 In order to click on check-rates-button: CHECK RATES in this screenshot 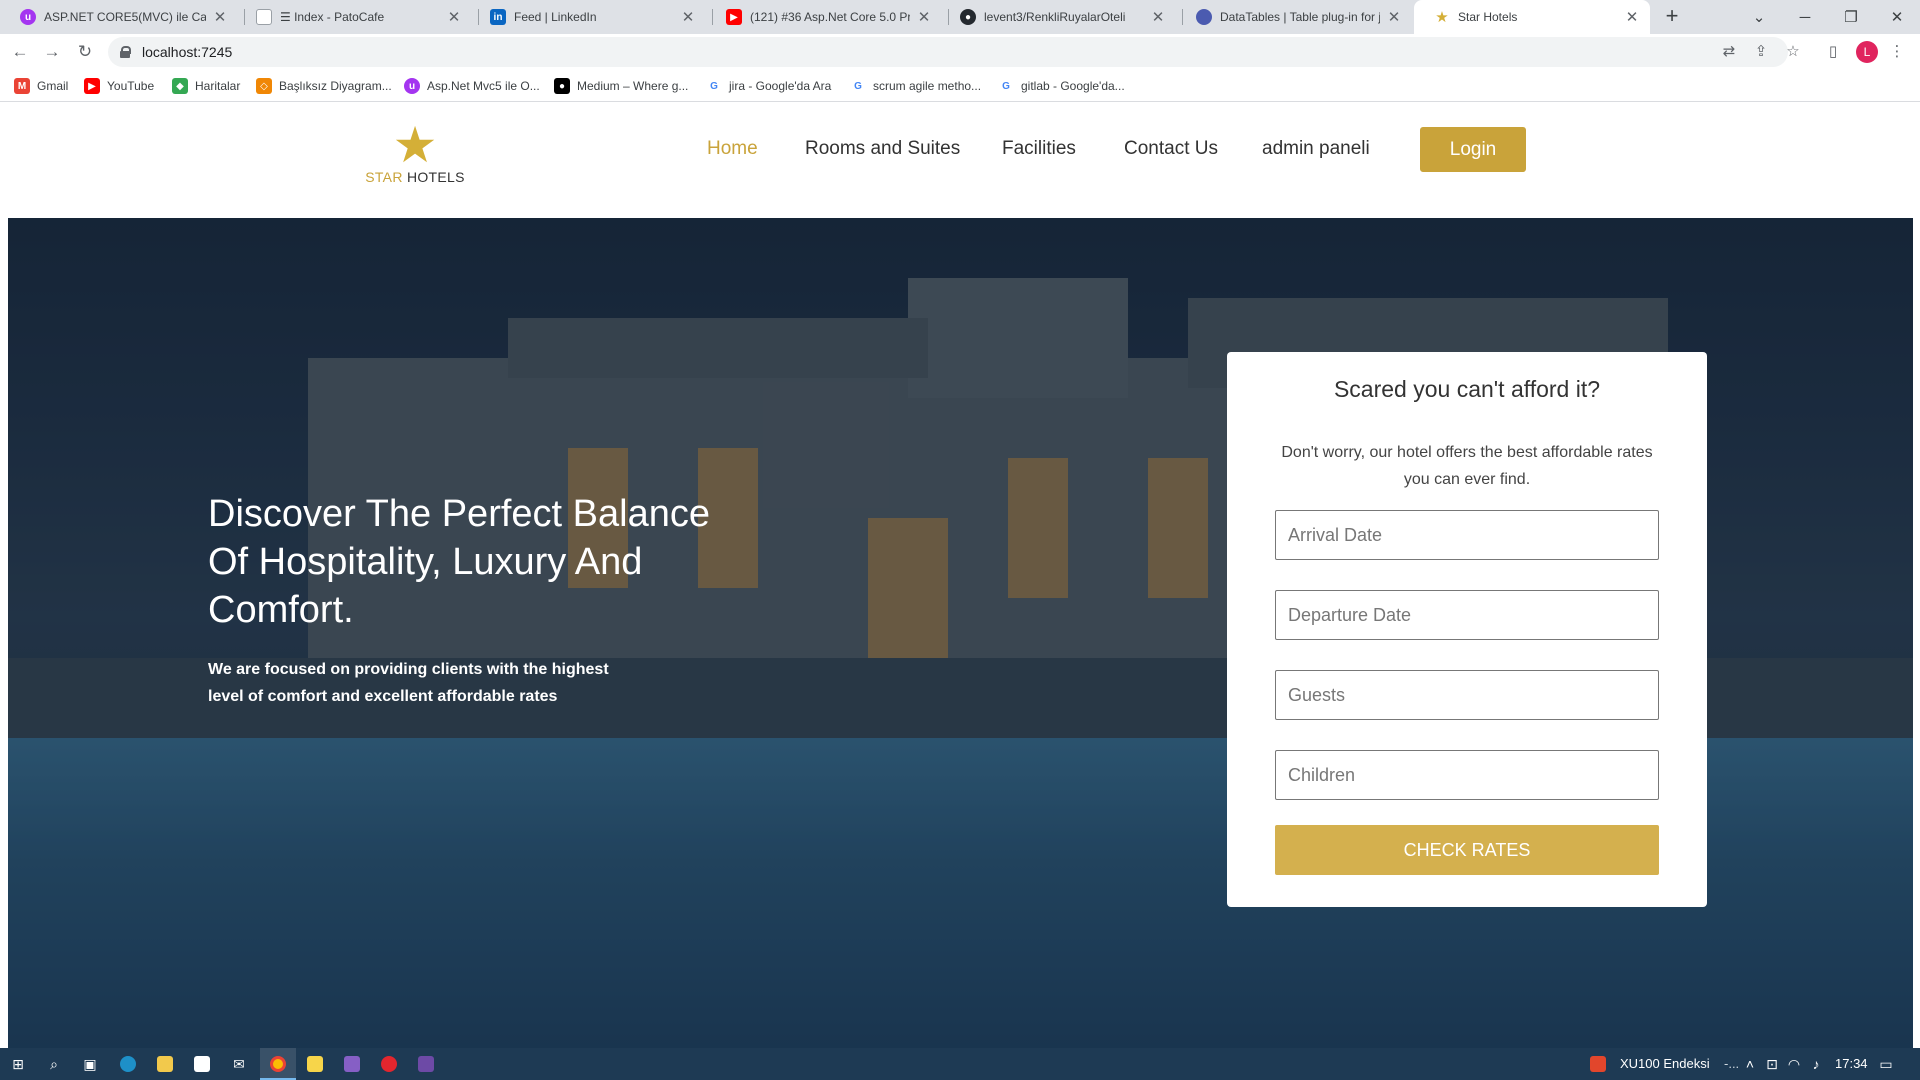, I will do `click(1467, 850)`.